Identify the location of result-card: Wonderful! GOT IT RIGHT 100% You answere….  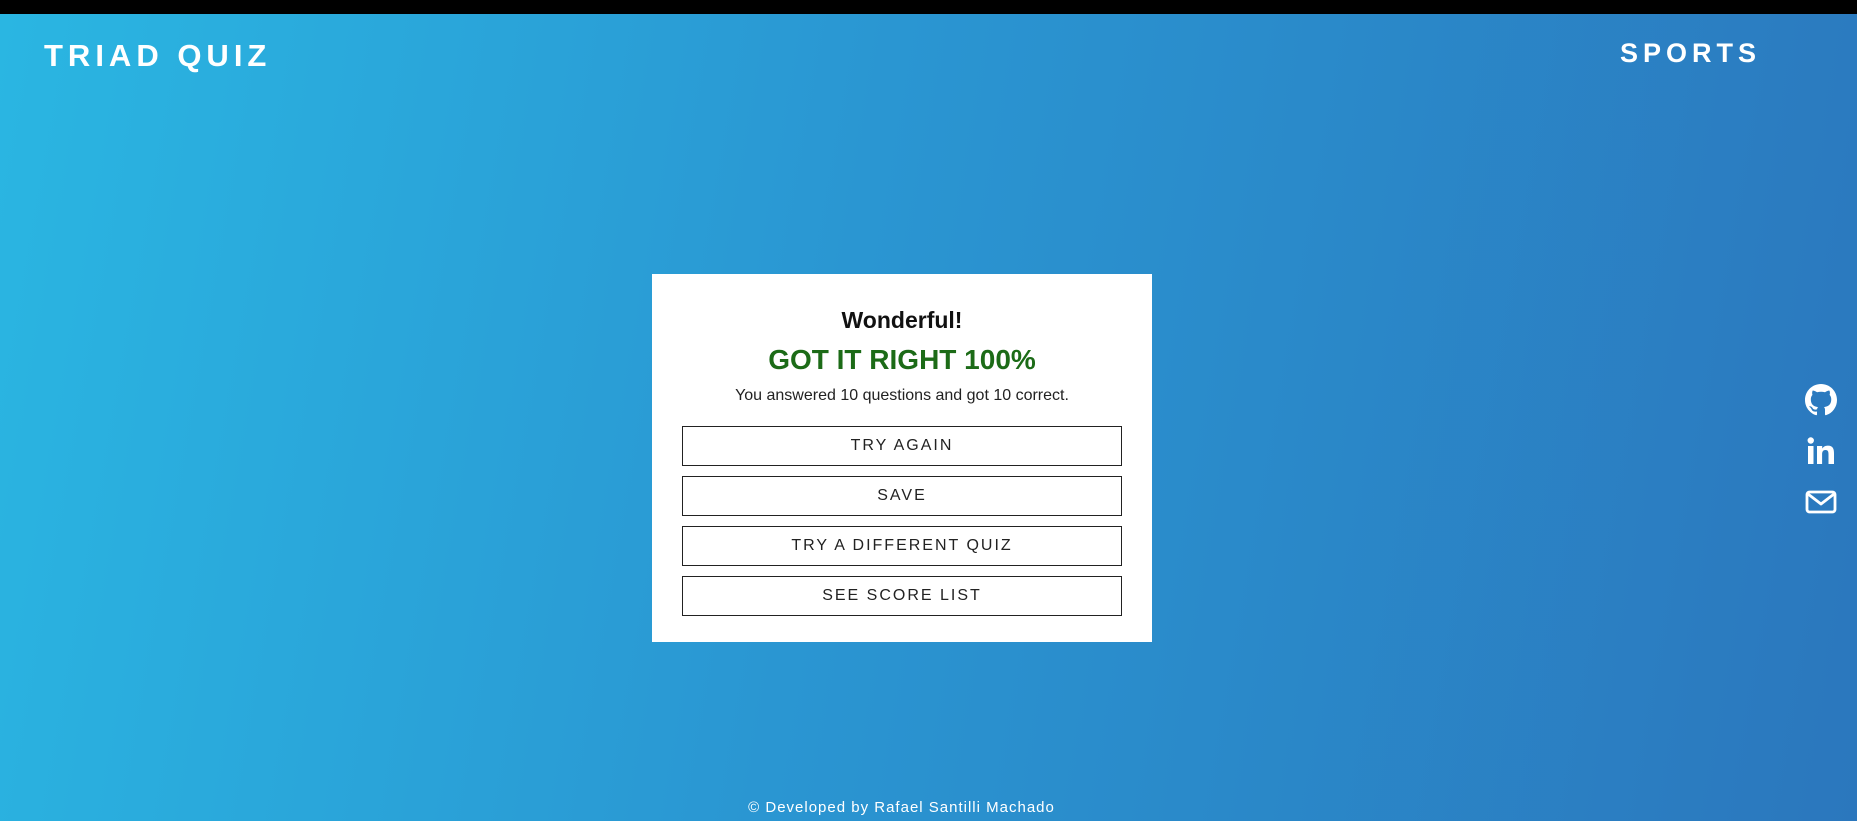
(902, 458).